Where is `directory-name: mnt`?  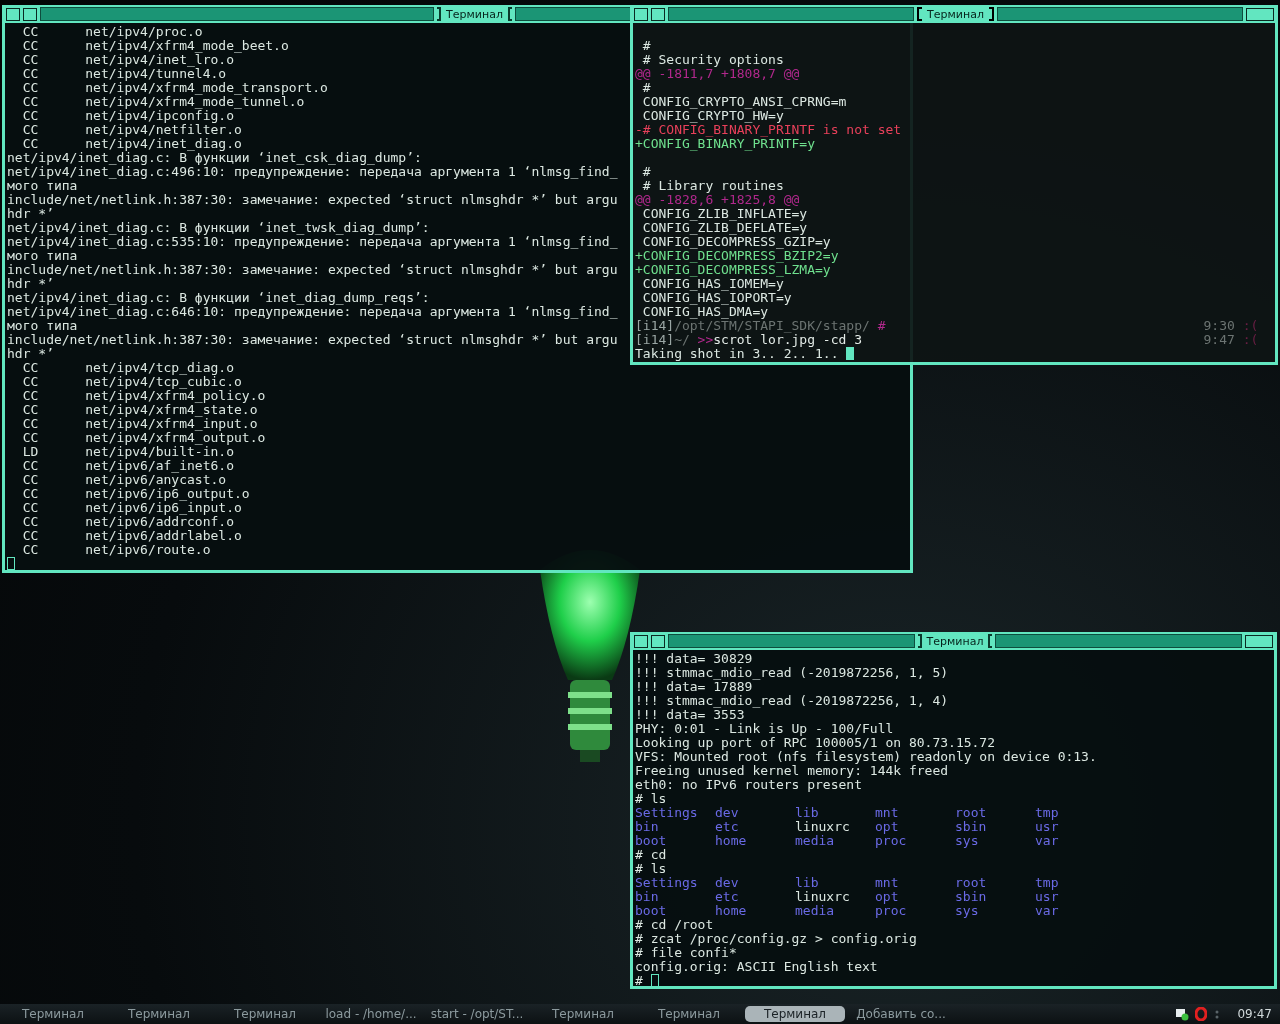
directory-name: mnt is located at coordinates (887, 812).